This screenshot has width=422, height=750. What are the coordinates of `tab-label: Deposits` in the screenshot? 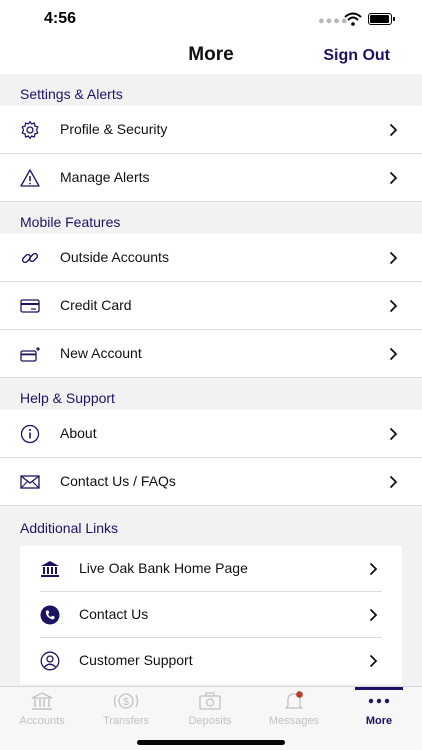 It's located at (210, 721).